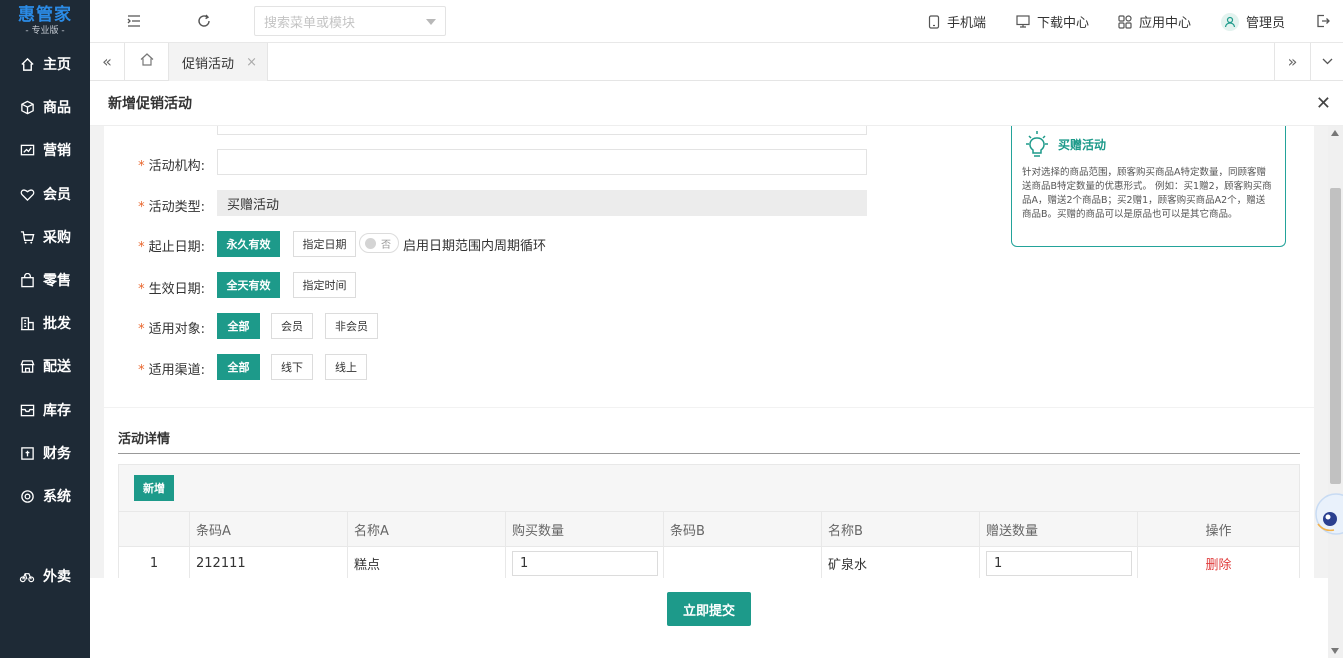  I want to click on scroll-down-icon, so click(1335, 651).